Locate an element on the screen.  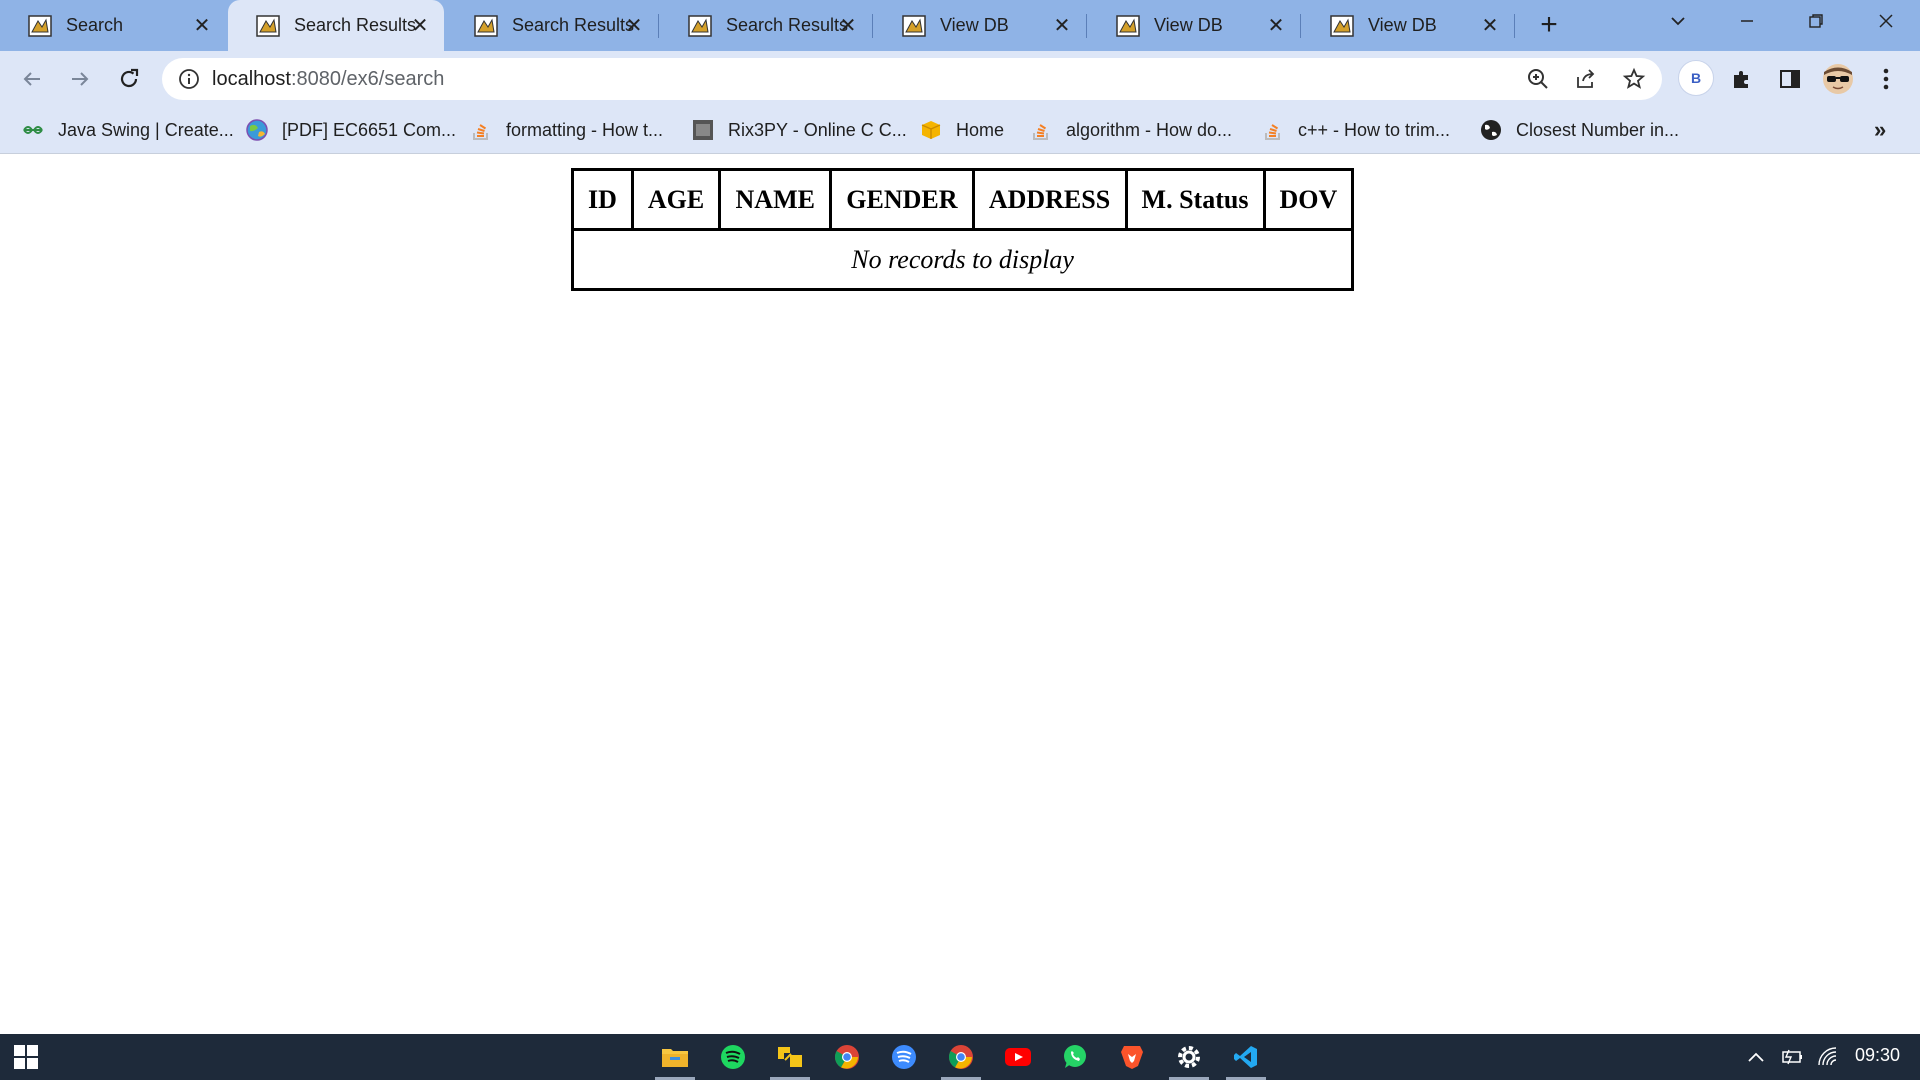
column-header-dov: DOV is located at coordinates (1308, 199).